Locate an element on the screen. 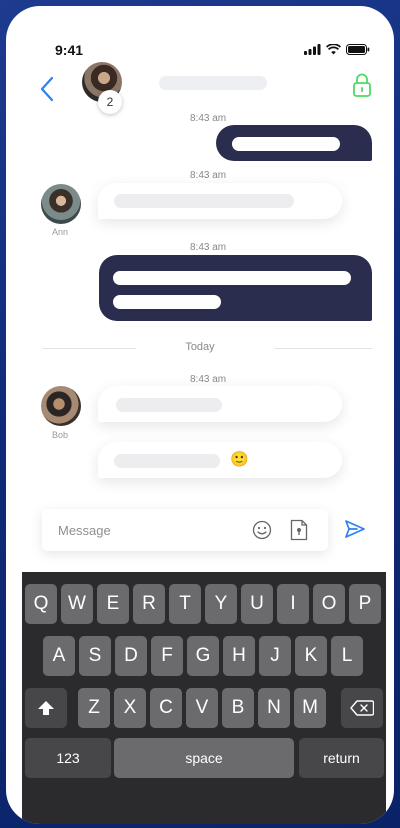  status-time: 9:41 is located at coordinates (69, 50).